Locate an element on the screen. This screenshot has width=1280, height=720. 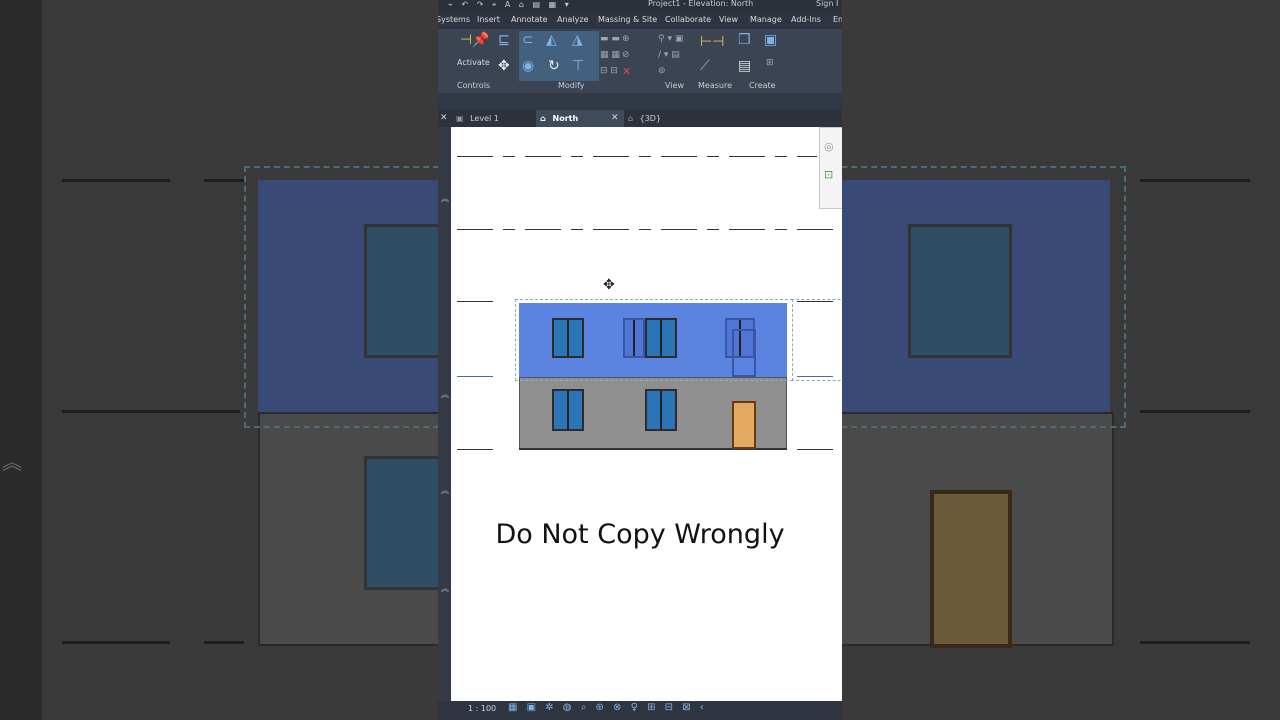
upper-window-ghost is located at coordinates (634, 338).